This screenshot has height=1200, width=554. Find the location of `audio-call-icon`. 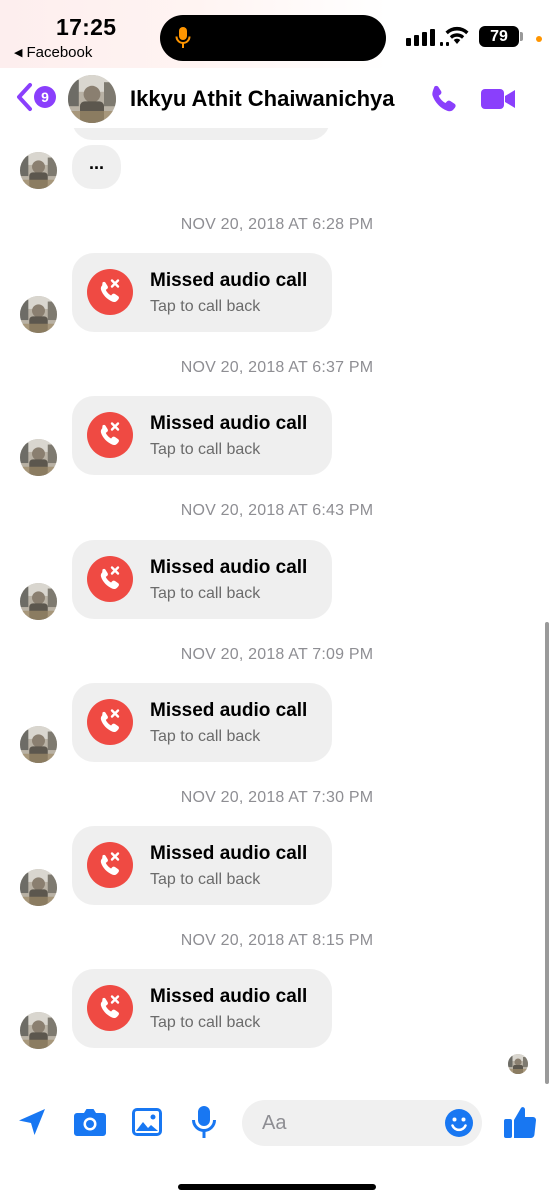

audio-call-icon is located at coordinates (443, 99).